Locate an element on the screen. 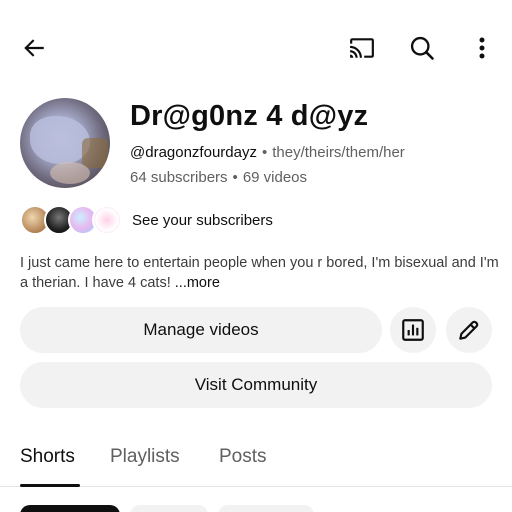  pencil-icon is located at coordinates (469, 330).